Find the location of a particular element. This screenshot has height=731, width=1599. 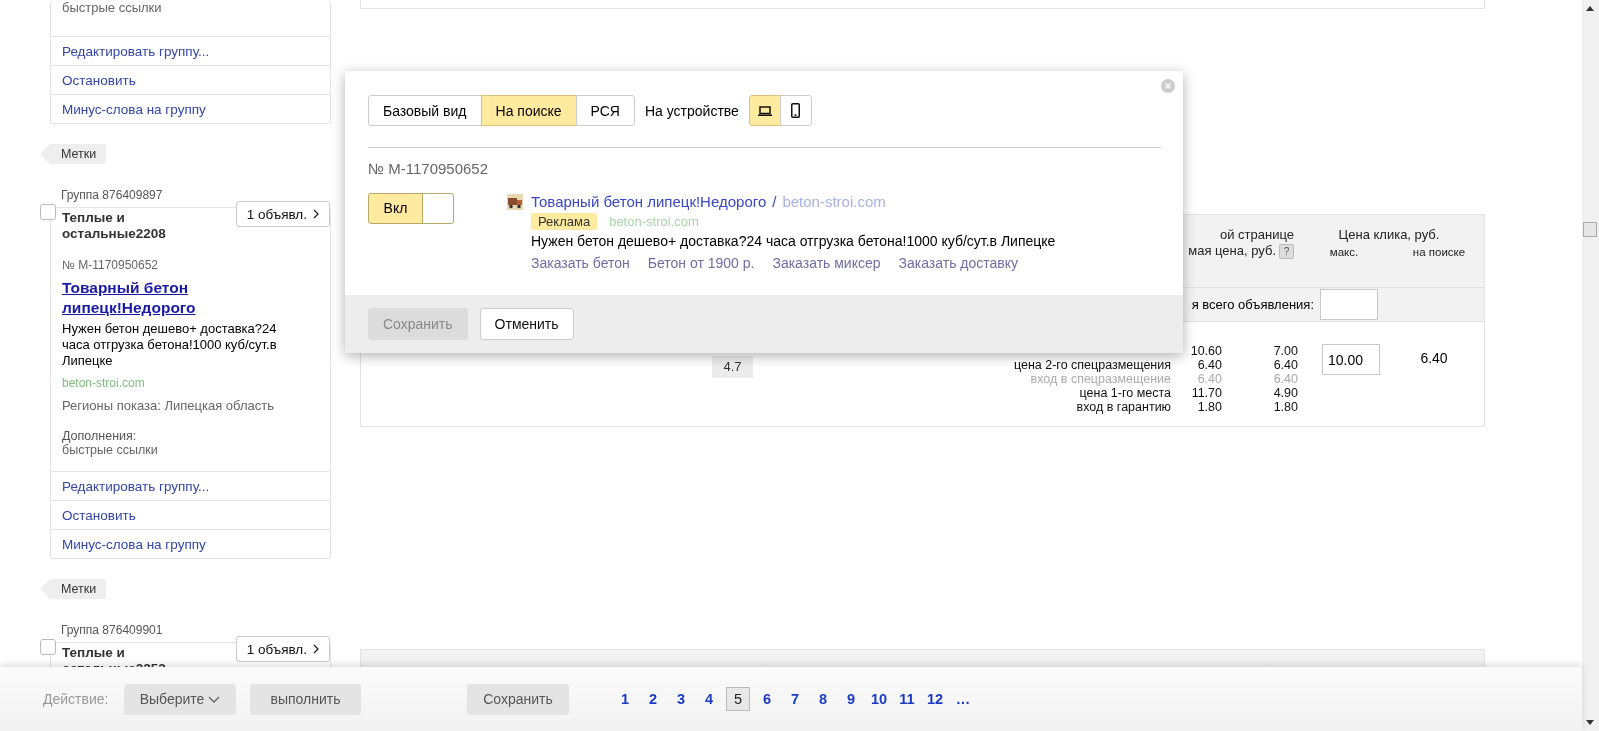

page-link: 9 is located at coordinates (851, 699).